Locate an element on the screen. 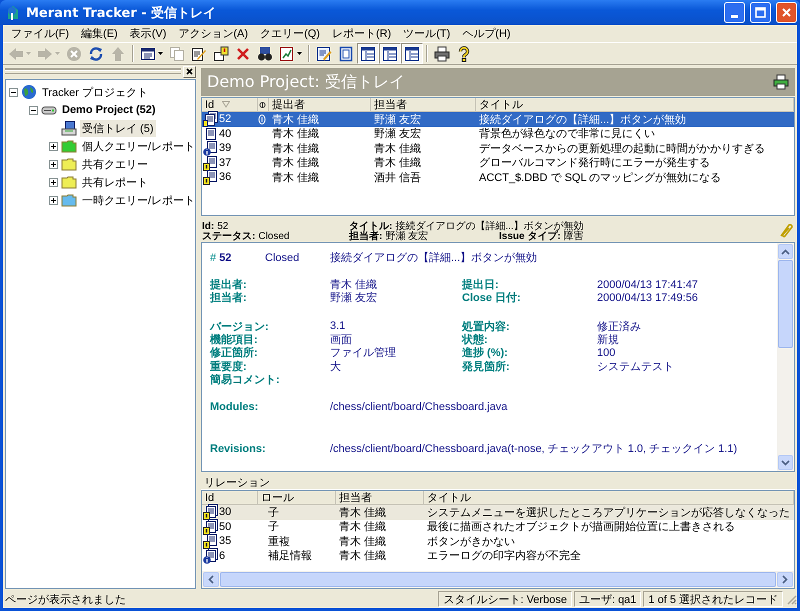 This screenshot has width=800, height=611. issue-number: # 52 is located at coordinates (221, 258).